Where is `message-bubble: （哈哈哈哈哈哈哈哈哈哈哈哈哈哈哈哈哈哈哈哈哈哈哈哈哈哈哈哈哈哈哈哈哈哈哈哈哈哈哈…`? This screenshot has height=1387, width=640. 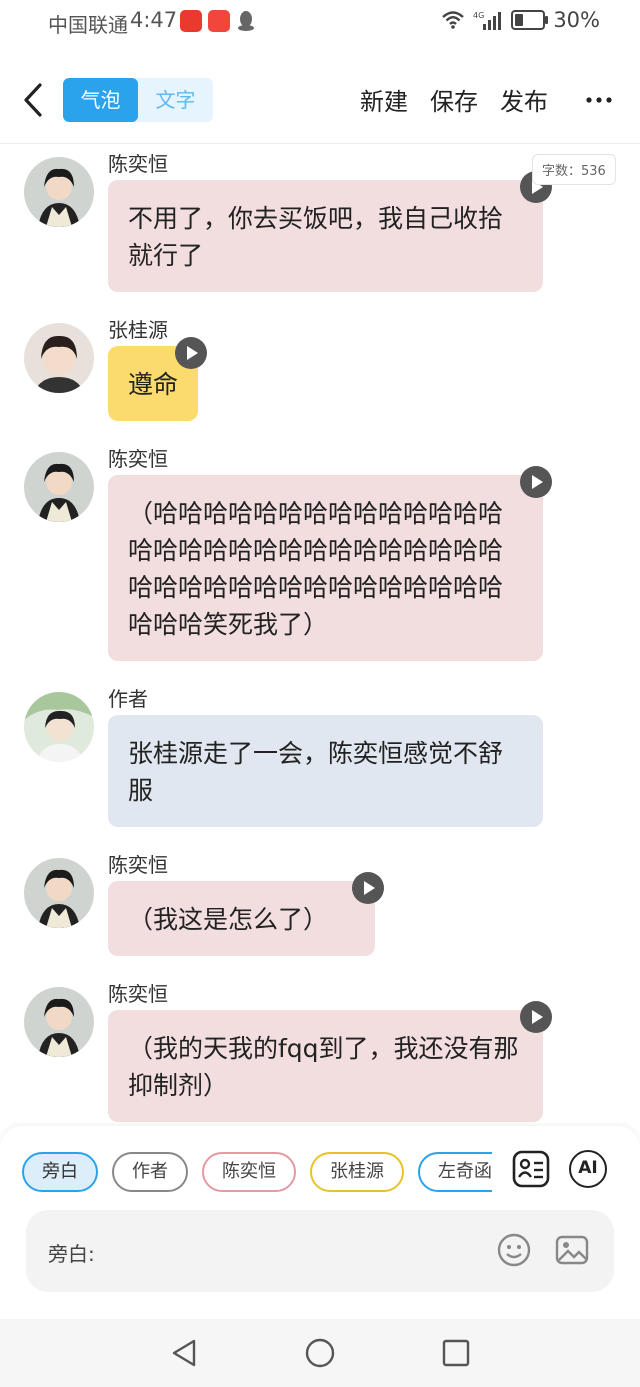 message-bubble: （哈哈哈哈哈哈哈哈哈哈哈哈哈哈哈哈哈哈哈哈哈哈哈哈哈哈哈哈哈哈哈哈哈哈哈哈哈哈哈… is located at coordinates (330, 563).